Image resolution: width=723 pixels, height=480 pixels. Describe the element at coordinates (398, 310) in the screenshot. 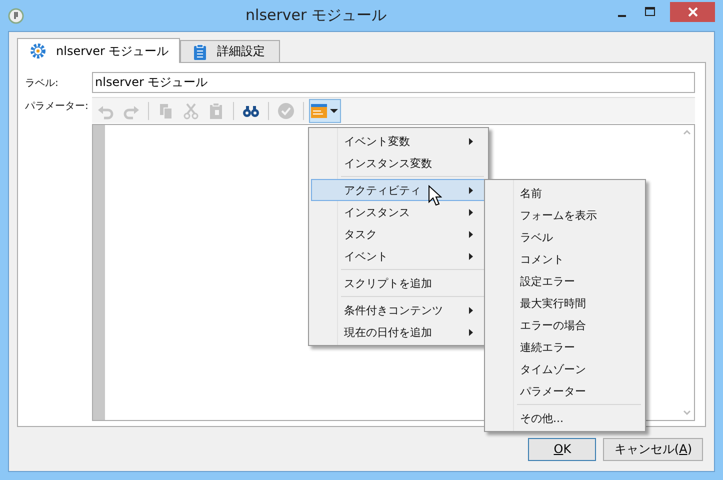

I see `menu-item: 条件付きコンテンツ` at that location.